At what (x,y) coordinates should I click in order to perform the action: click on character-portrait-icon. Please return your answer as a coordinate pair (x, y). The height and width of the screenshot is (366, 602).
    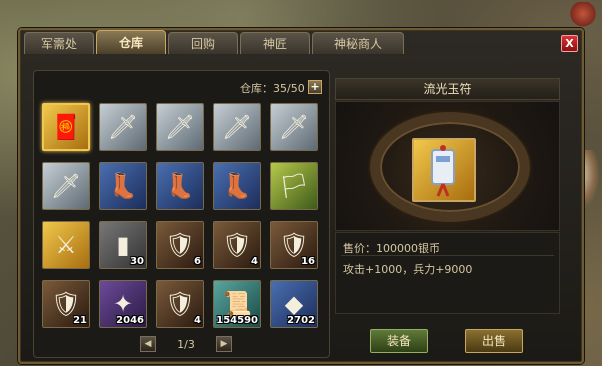
    Looking at the image, I should click on (583, 15).